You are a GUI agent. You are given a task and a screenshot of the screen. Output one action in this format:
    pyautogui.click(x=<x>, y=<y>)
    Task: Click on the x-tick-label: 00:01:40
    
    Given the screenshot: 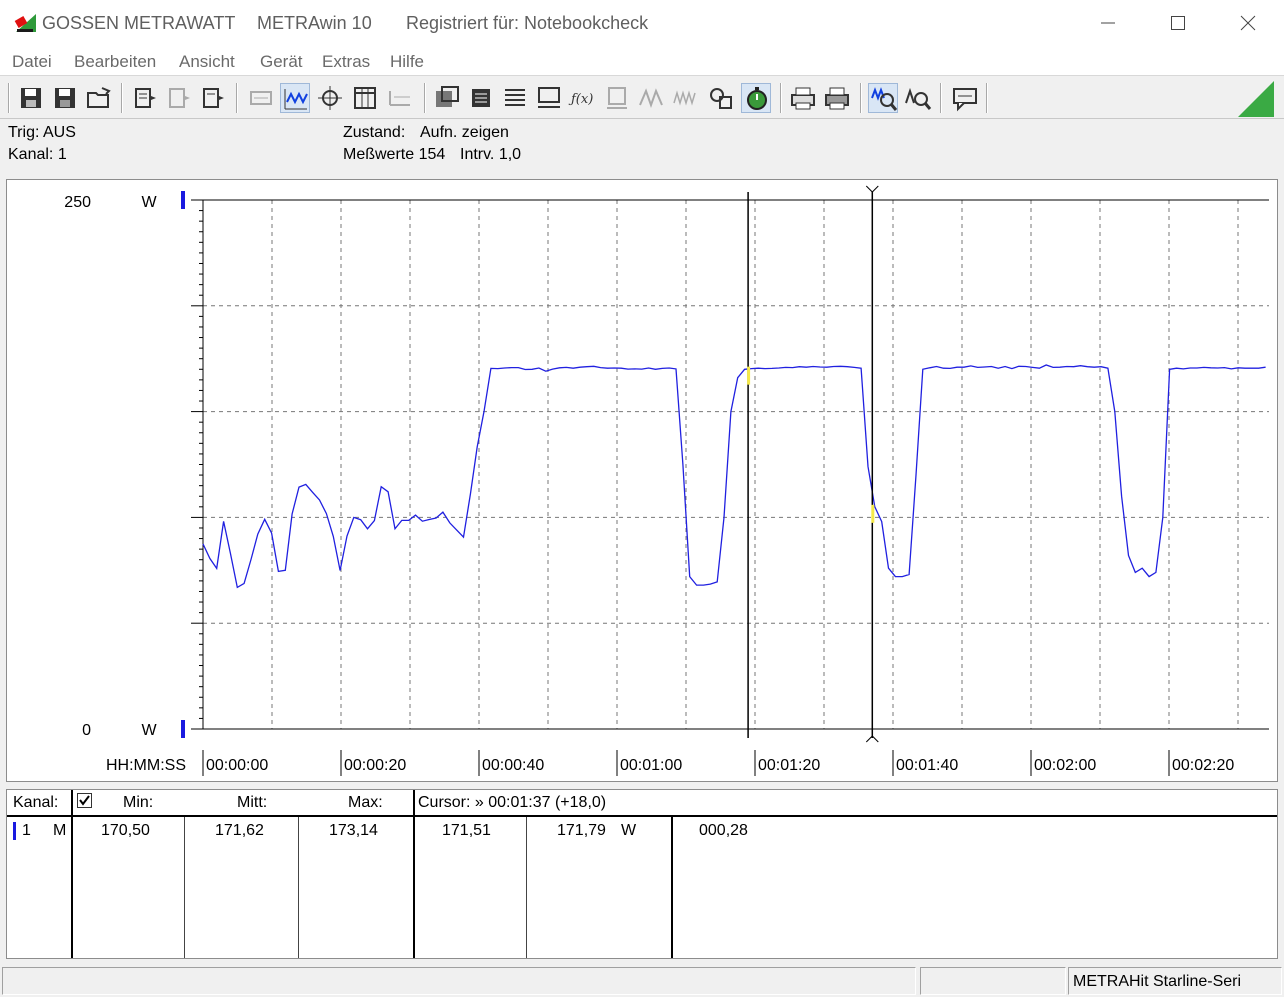 What is the action you would take?
    pyautogui.click(x=927, y=765)
    